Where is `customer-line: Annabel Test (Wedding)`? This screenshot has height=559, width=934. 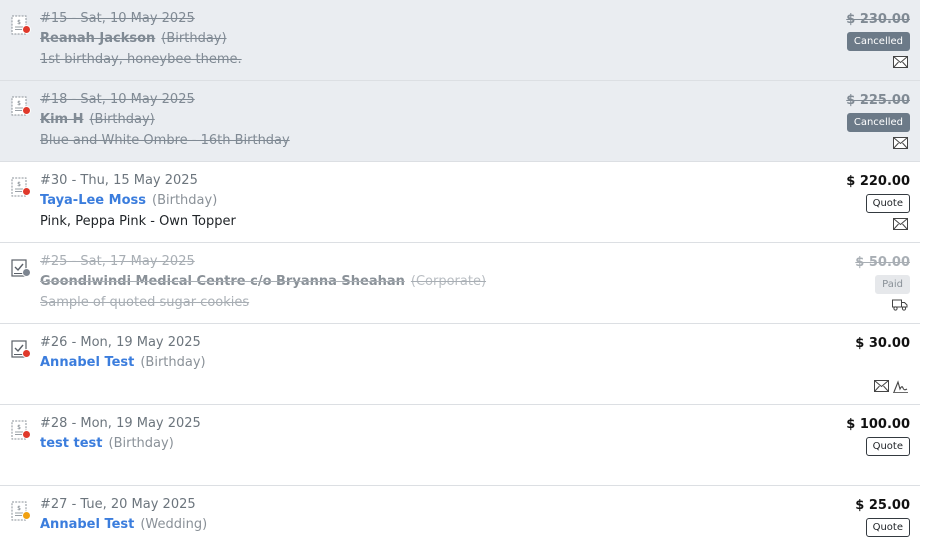 customer-line: Annabel Test (Wedding) is located at coordinates (123, 524).